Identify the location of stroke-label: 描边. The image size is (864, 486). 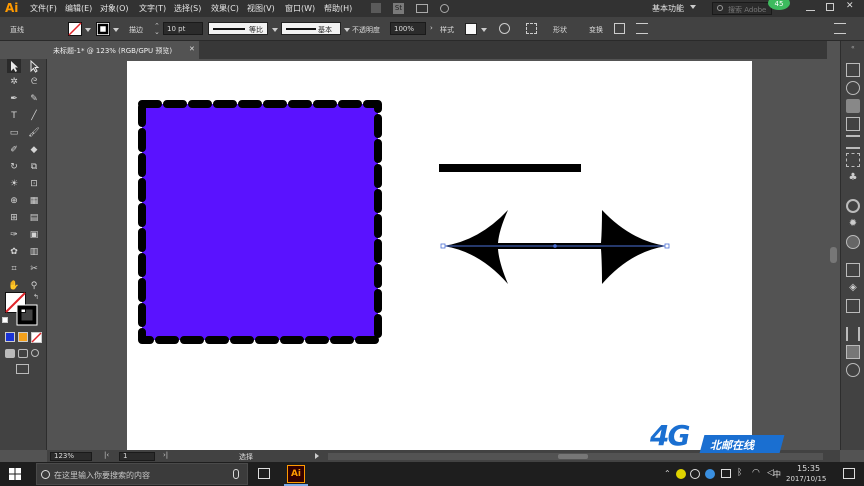
(136, 30).